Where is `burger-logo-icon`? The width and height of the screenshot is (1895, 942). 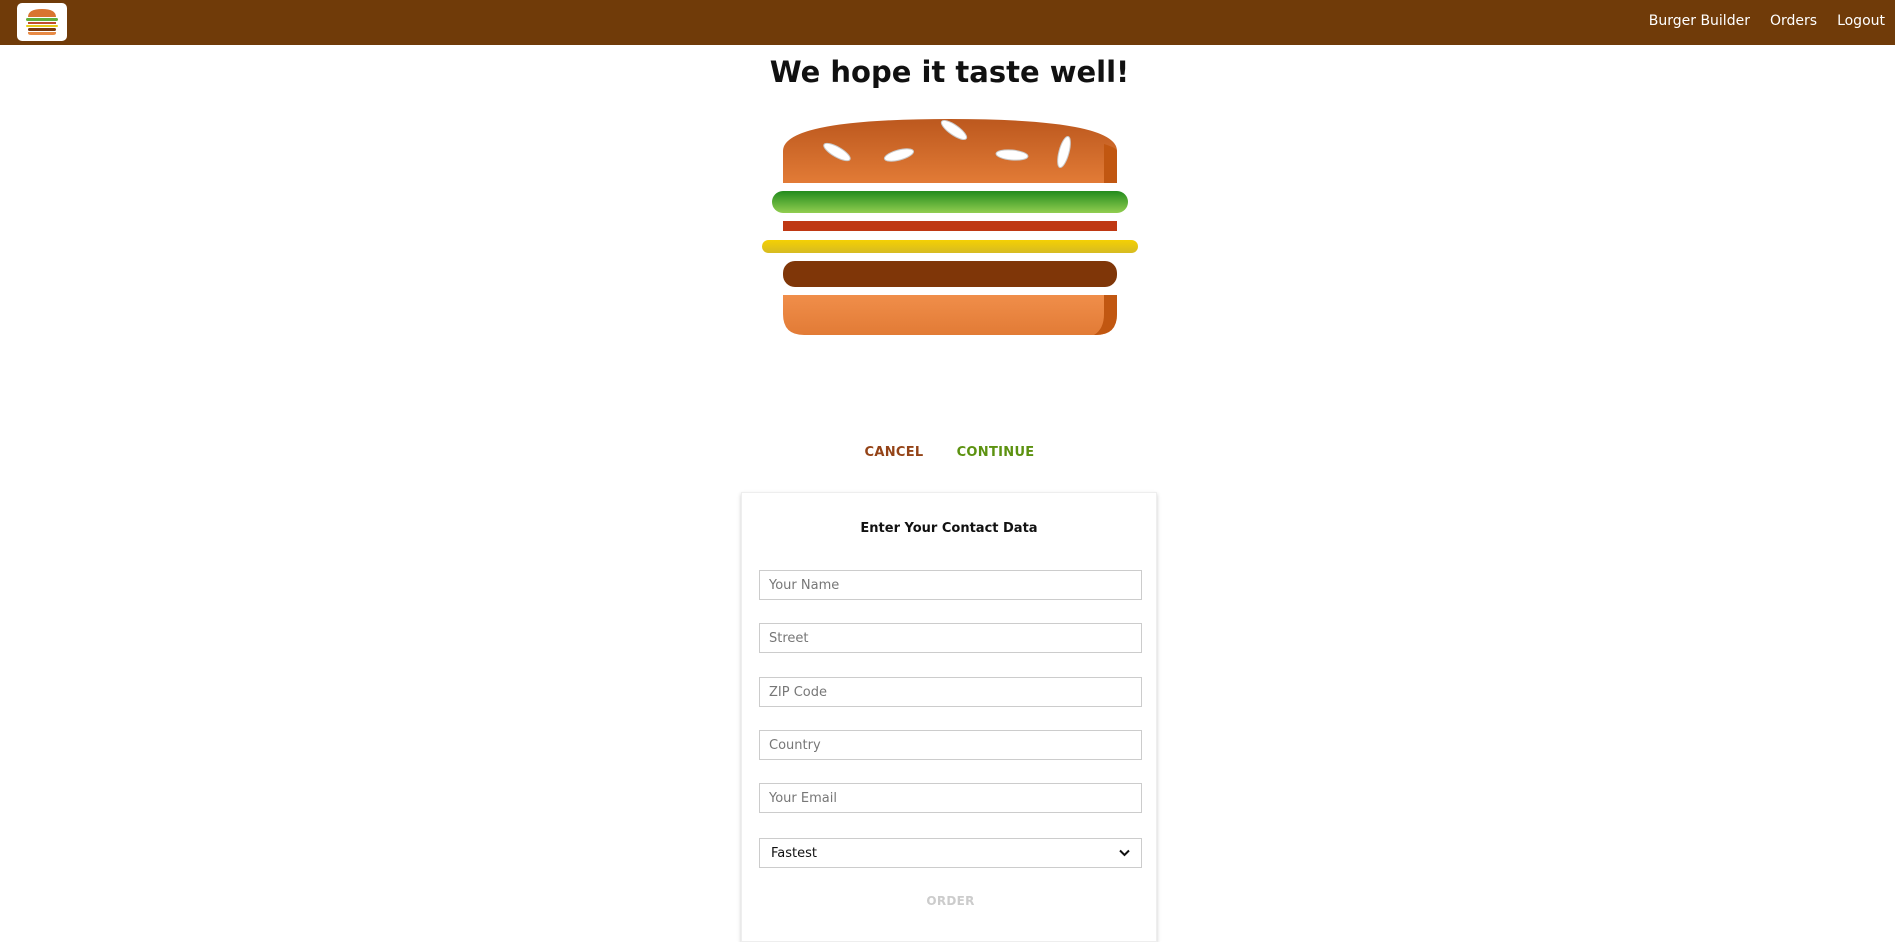
burger-logo-icon is located at coordinates (42, 22).